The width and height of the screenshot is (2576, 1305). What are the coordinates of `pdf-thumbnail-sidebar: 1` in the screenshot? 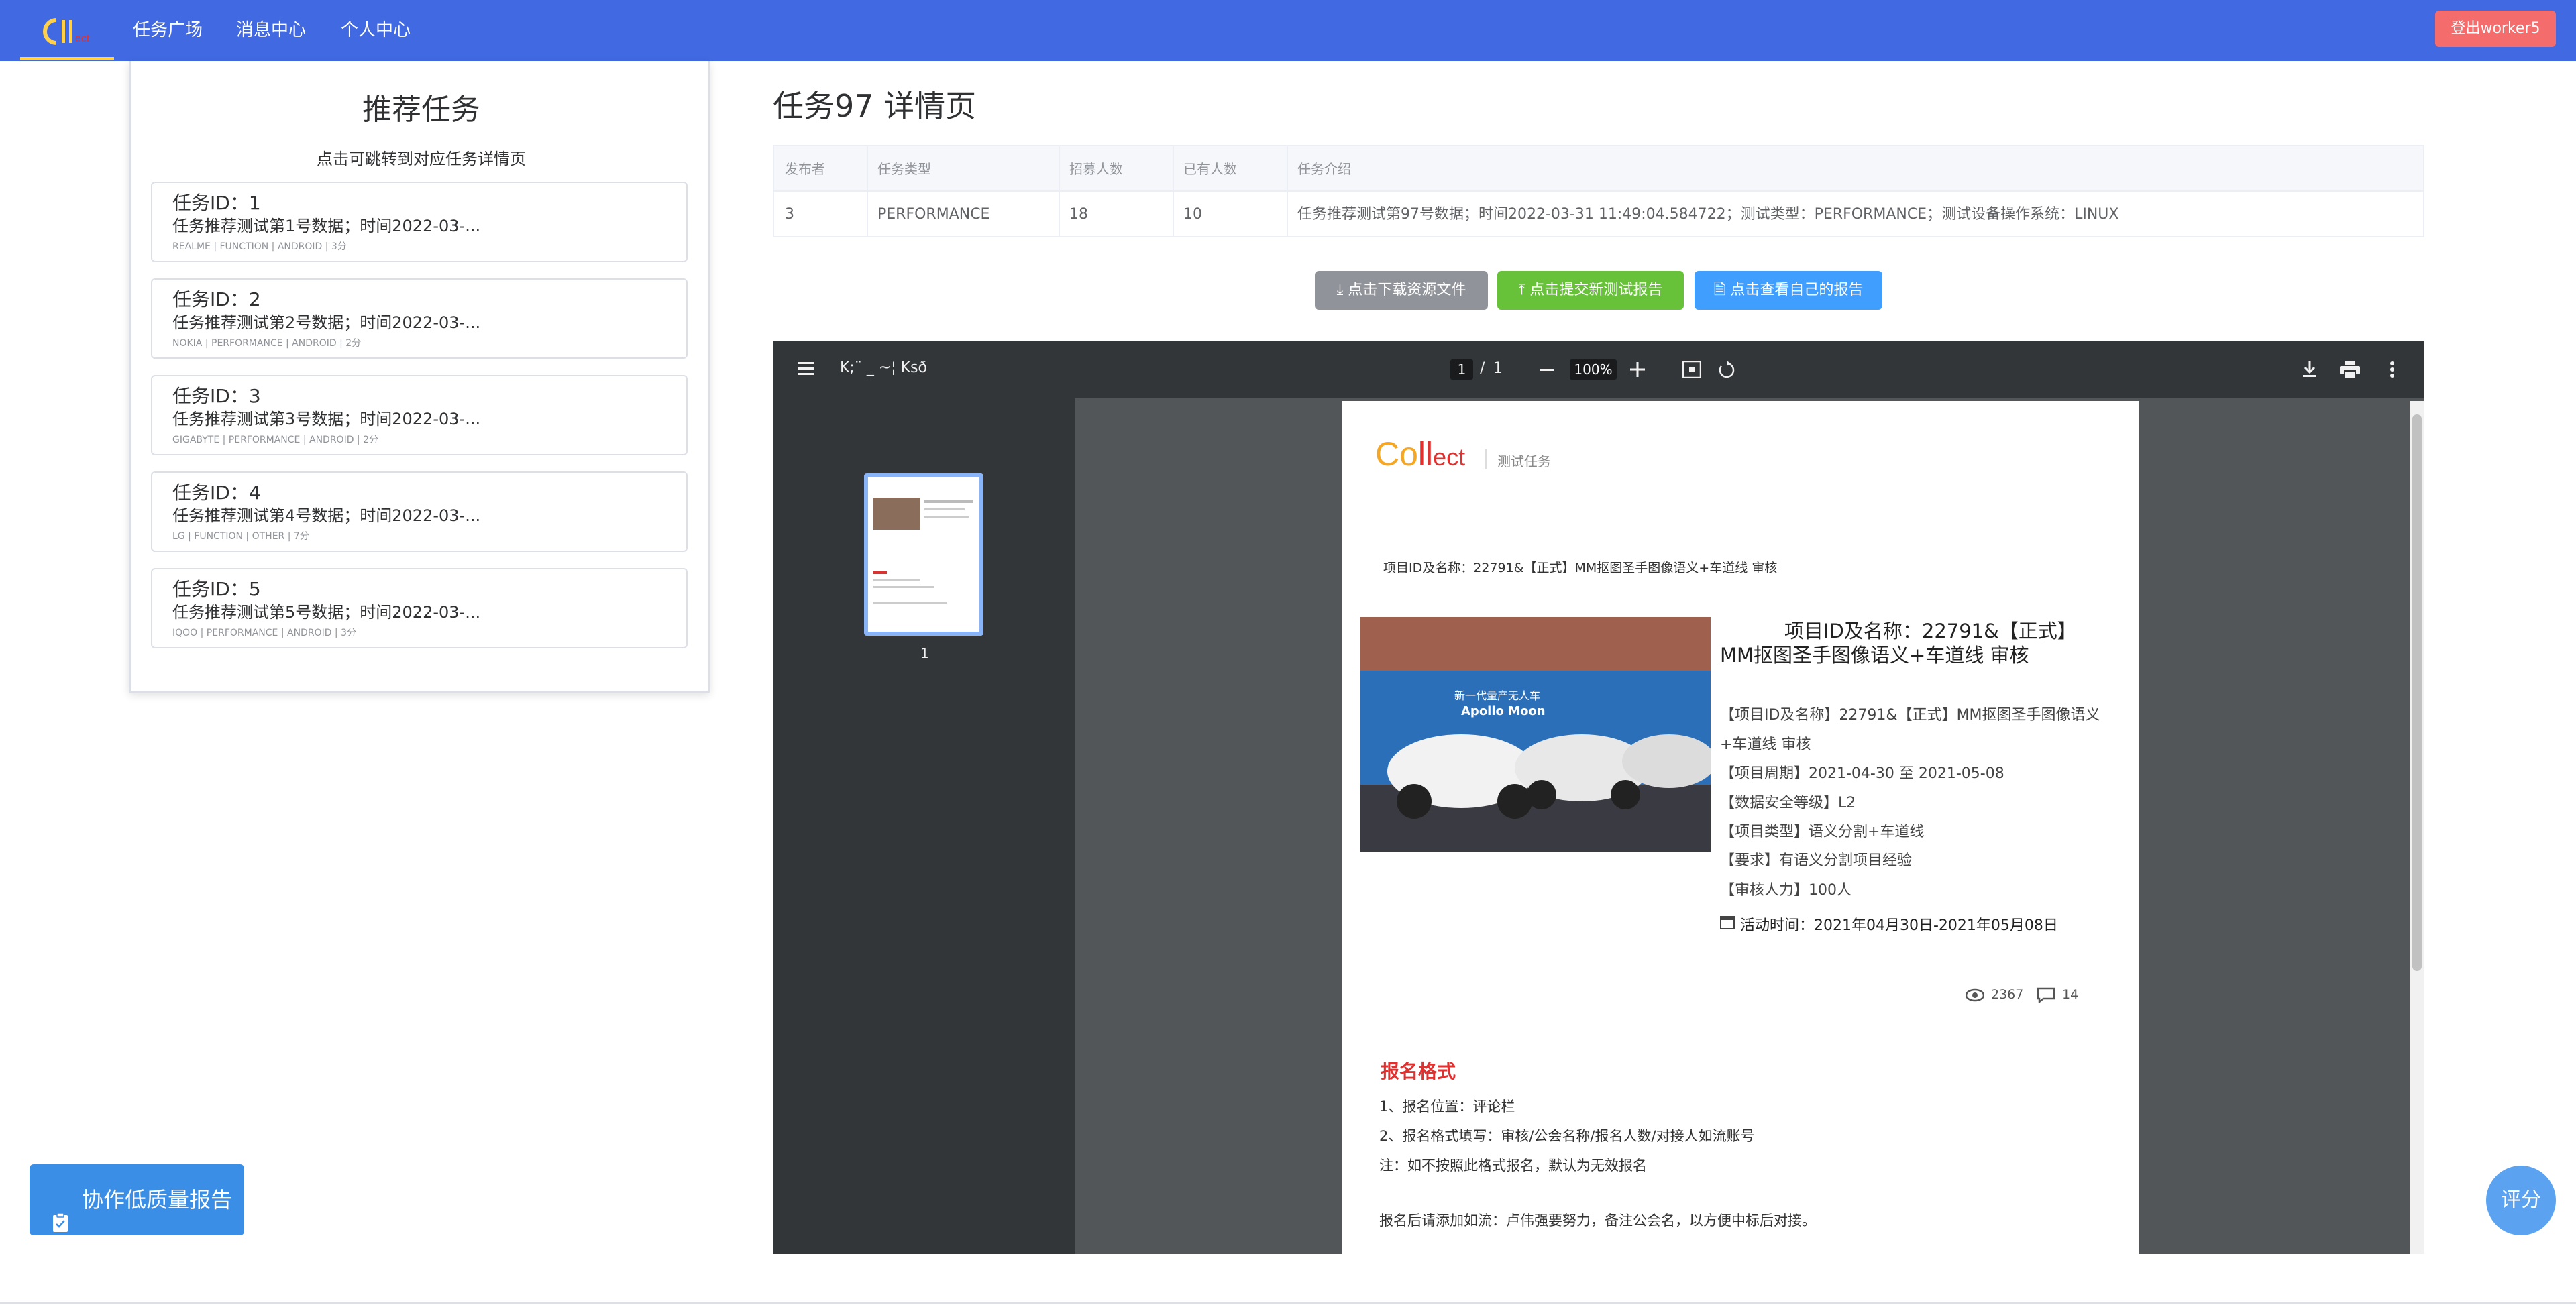 It's located at (924, 826).